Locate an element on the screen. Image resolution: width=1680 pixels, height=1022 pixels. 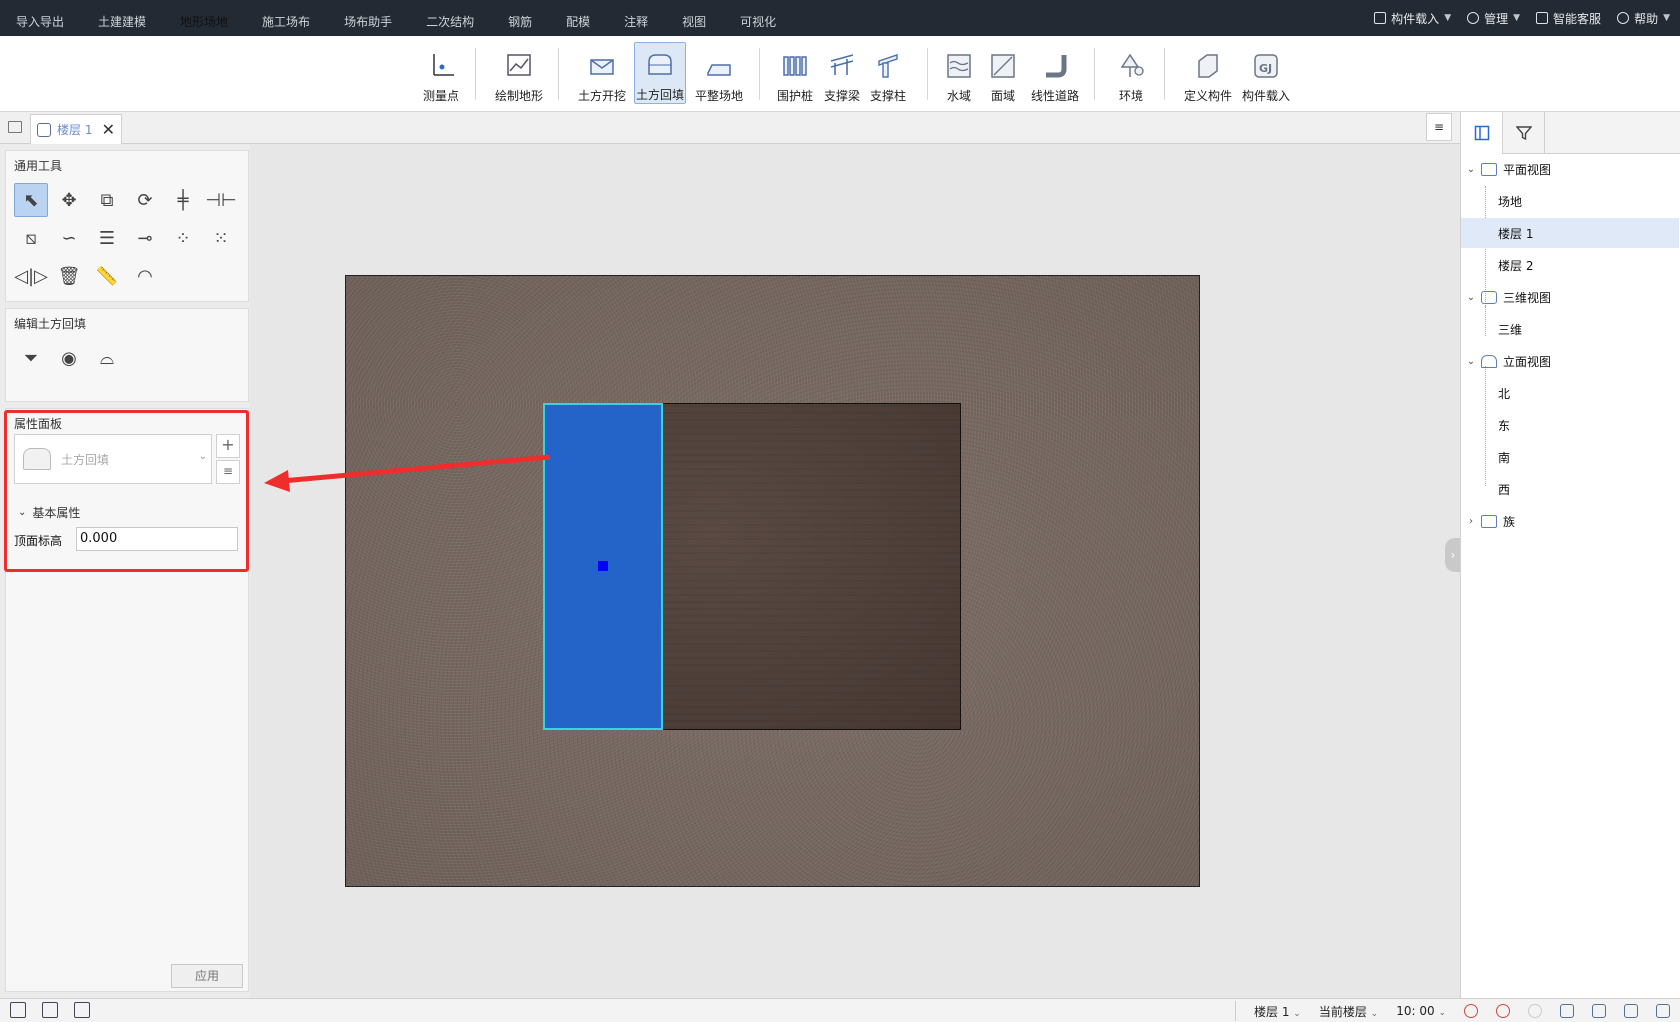
tree-node-3d-view: ⌄ 三维视图 is located at coordinates (1572, 297).